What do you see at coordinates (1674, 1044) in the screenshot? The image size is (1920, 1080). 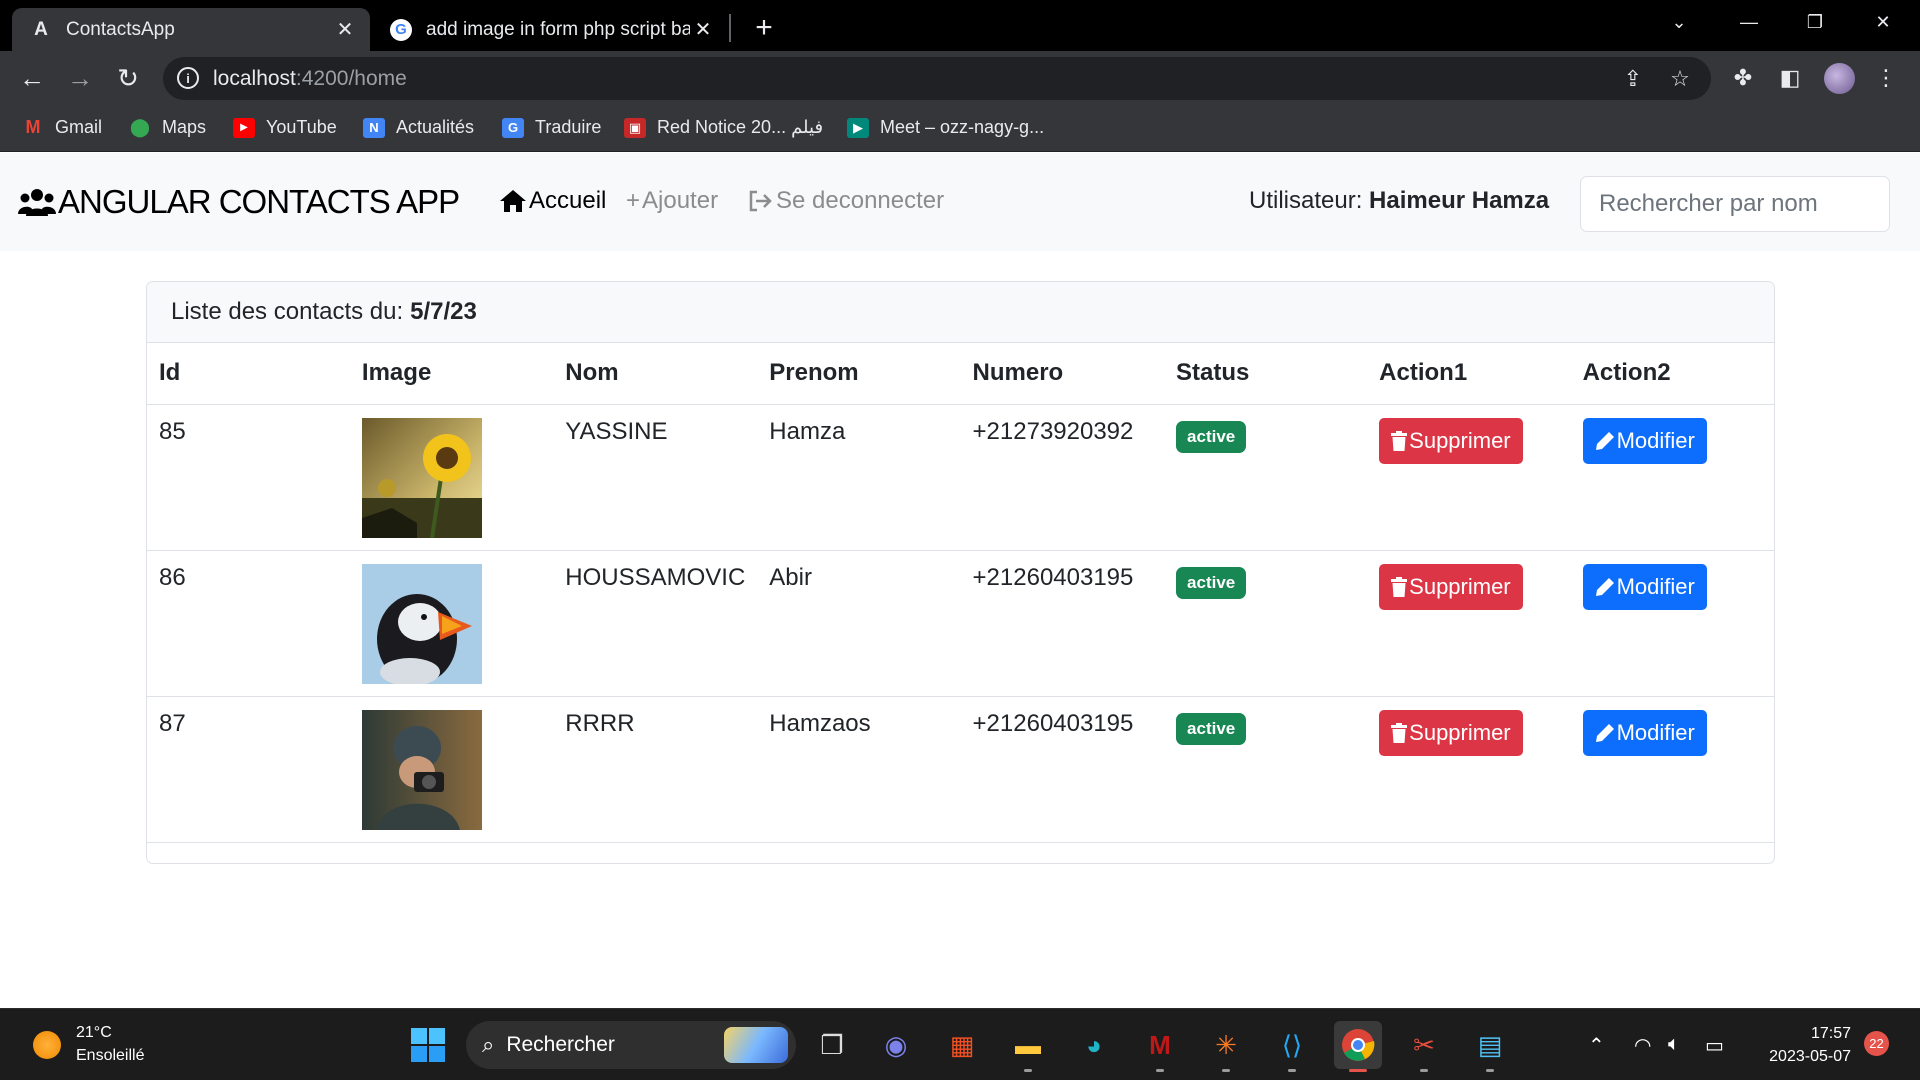 I see `volume-icon: 🔈︎` at bounding box center [1674, 1044].